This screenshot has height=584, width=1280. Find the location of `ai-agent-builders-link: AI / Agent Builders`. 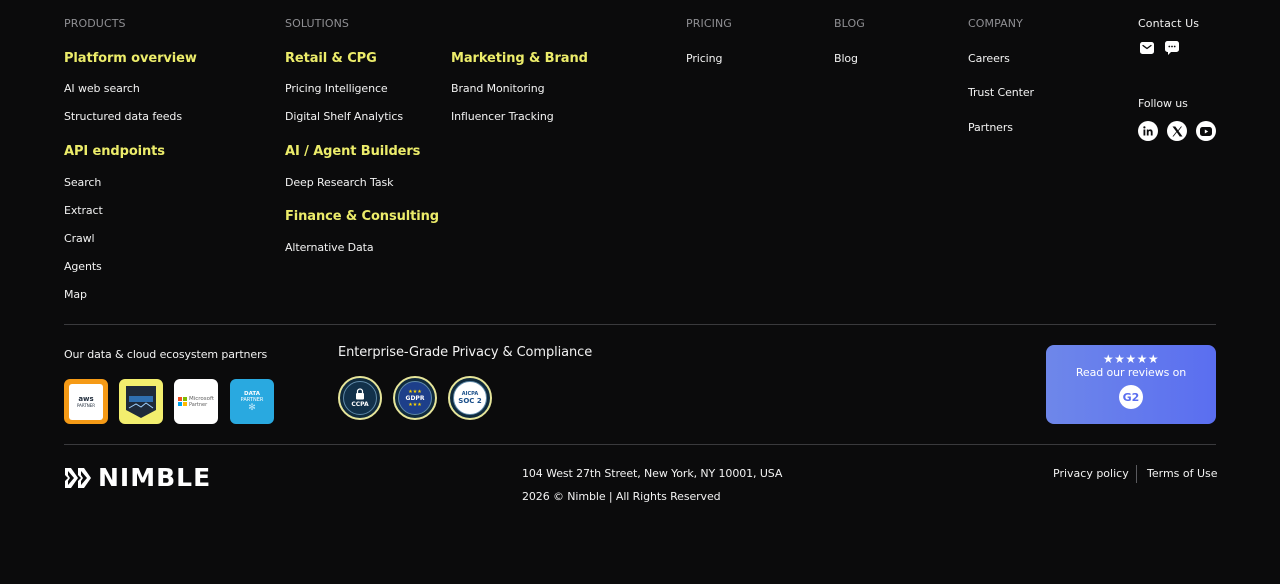

ai-agent-builders-link: AI / Agent Builders is located at coordinates (352, 151).